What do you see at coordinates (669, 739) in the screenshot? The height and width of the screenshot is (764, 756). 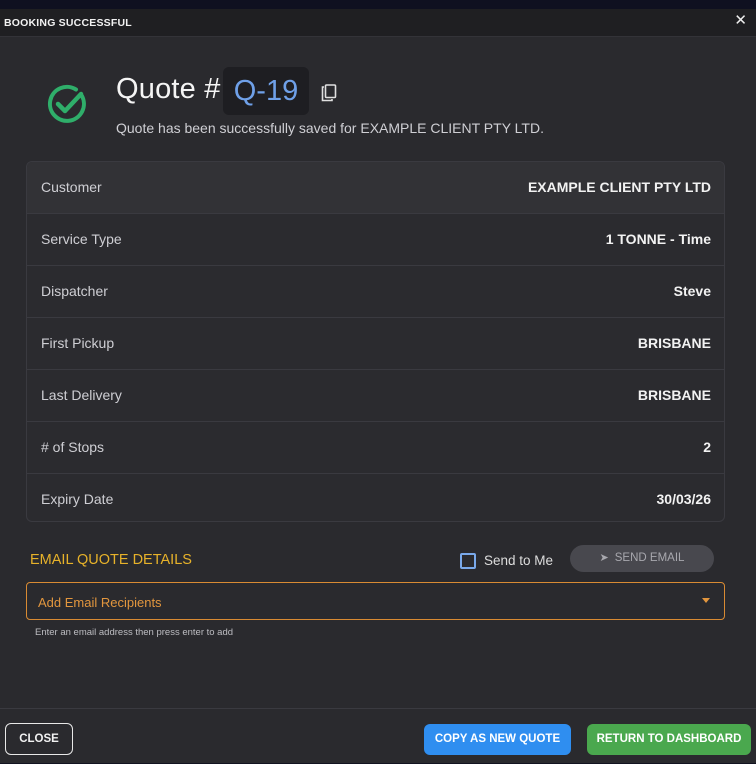 I see `return-to-dashboard-button: RETURN TO DASHBOARD` at bounding box center [669, 739].